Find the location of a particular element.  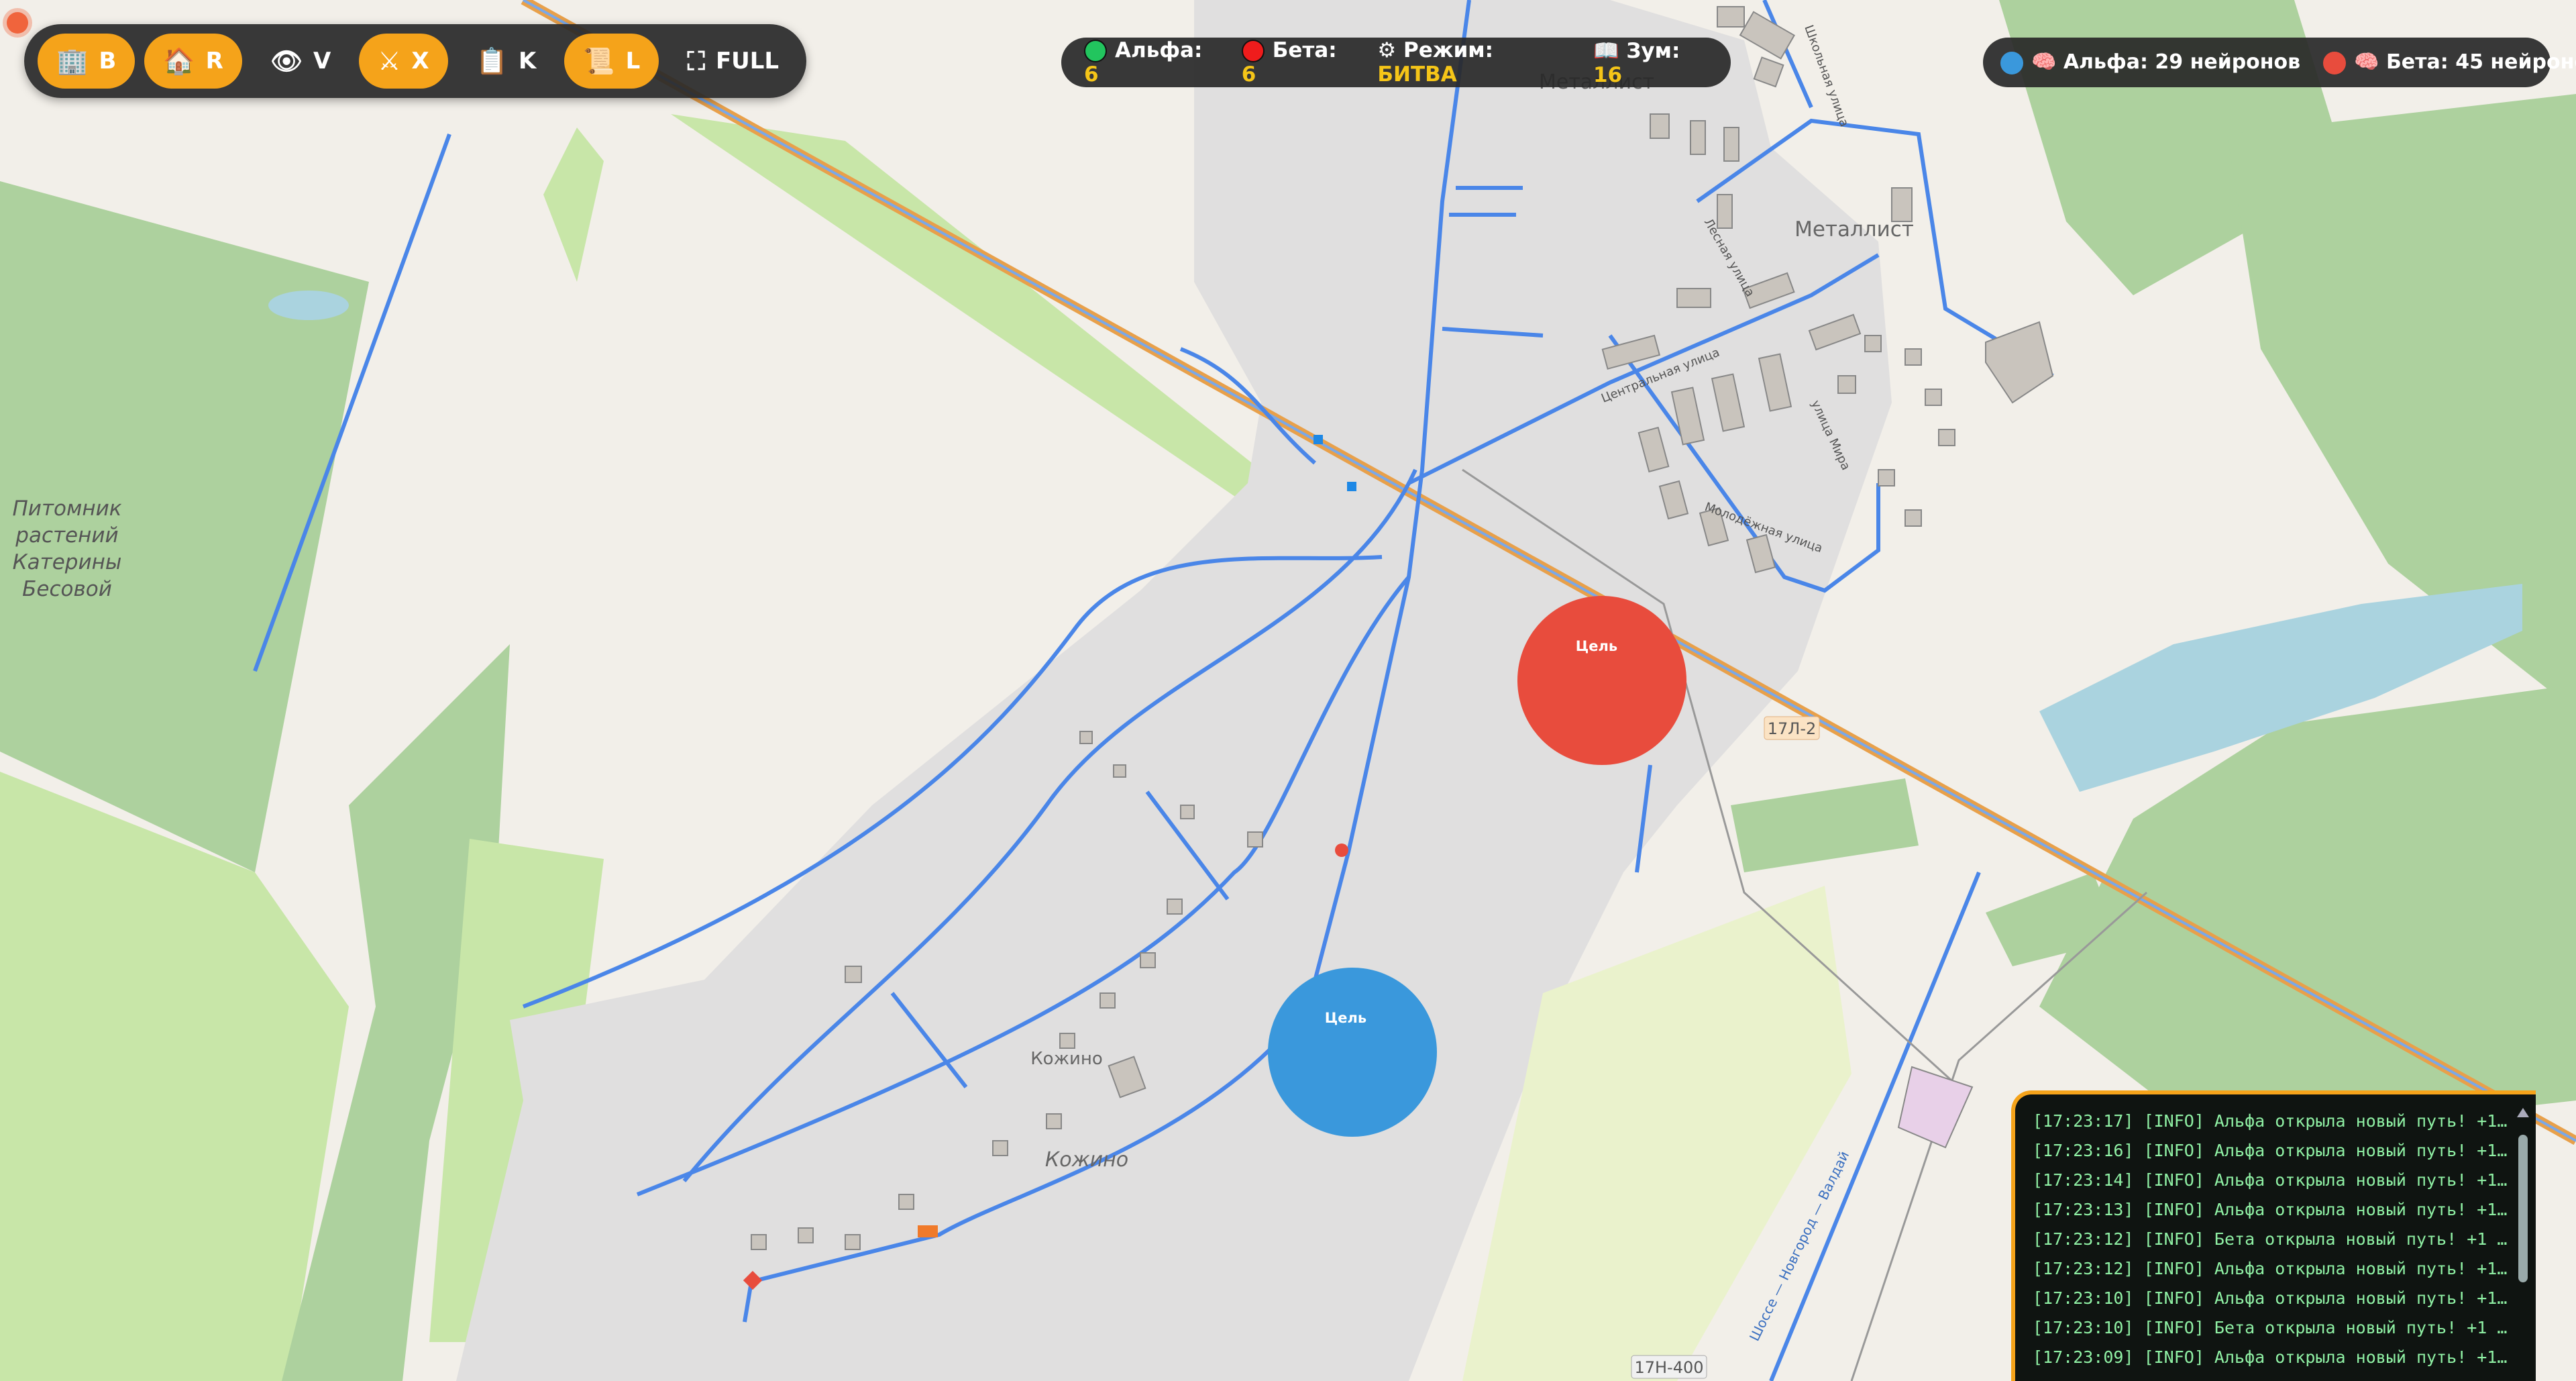

beta-target-label: Цель is located at coordinates (1596, 646).